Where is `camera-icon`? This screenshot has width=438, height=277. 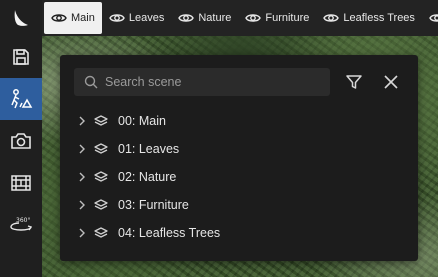 camera-icon is located at coordinates (21, 141).